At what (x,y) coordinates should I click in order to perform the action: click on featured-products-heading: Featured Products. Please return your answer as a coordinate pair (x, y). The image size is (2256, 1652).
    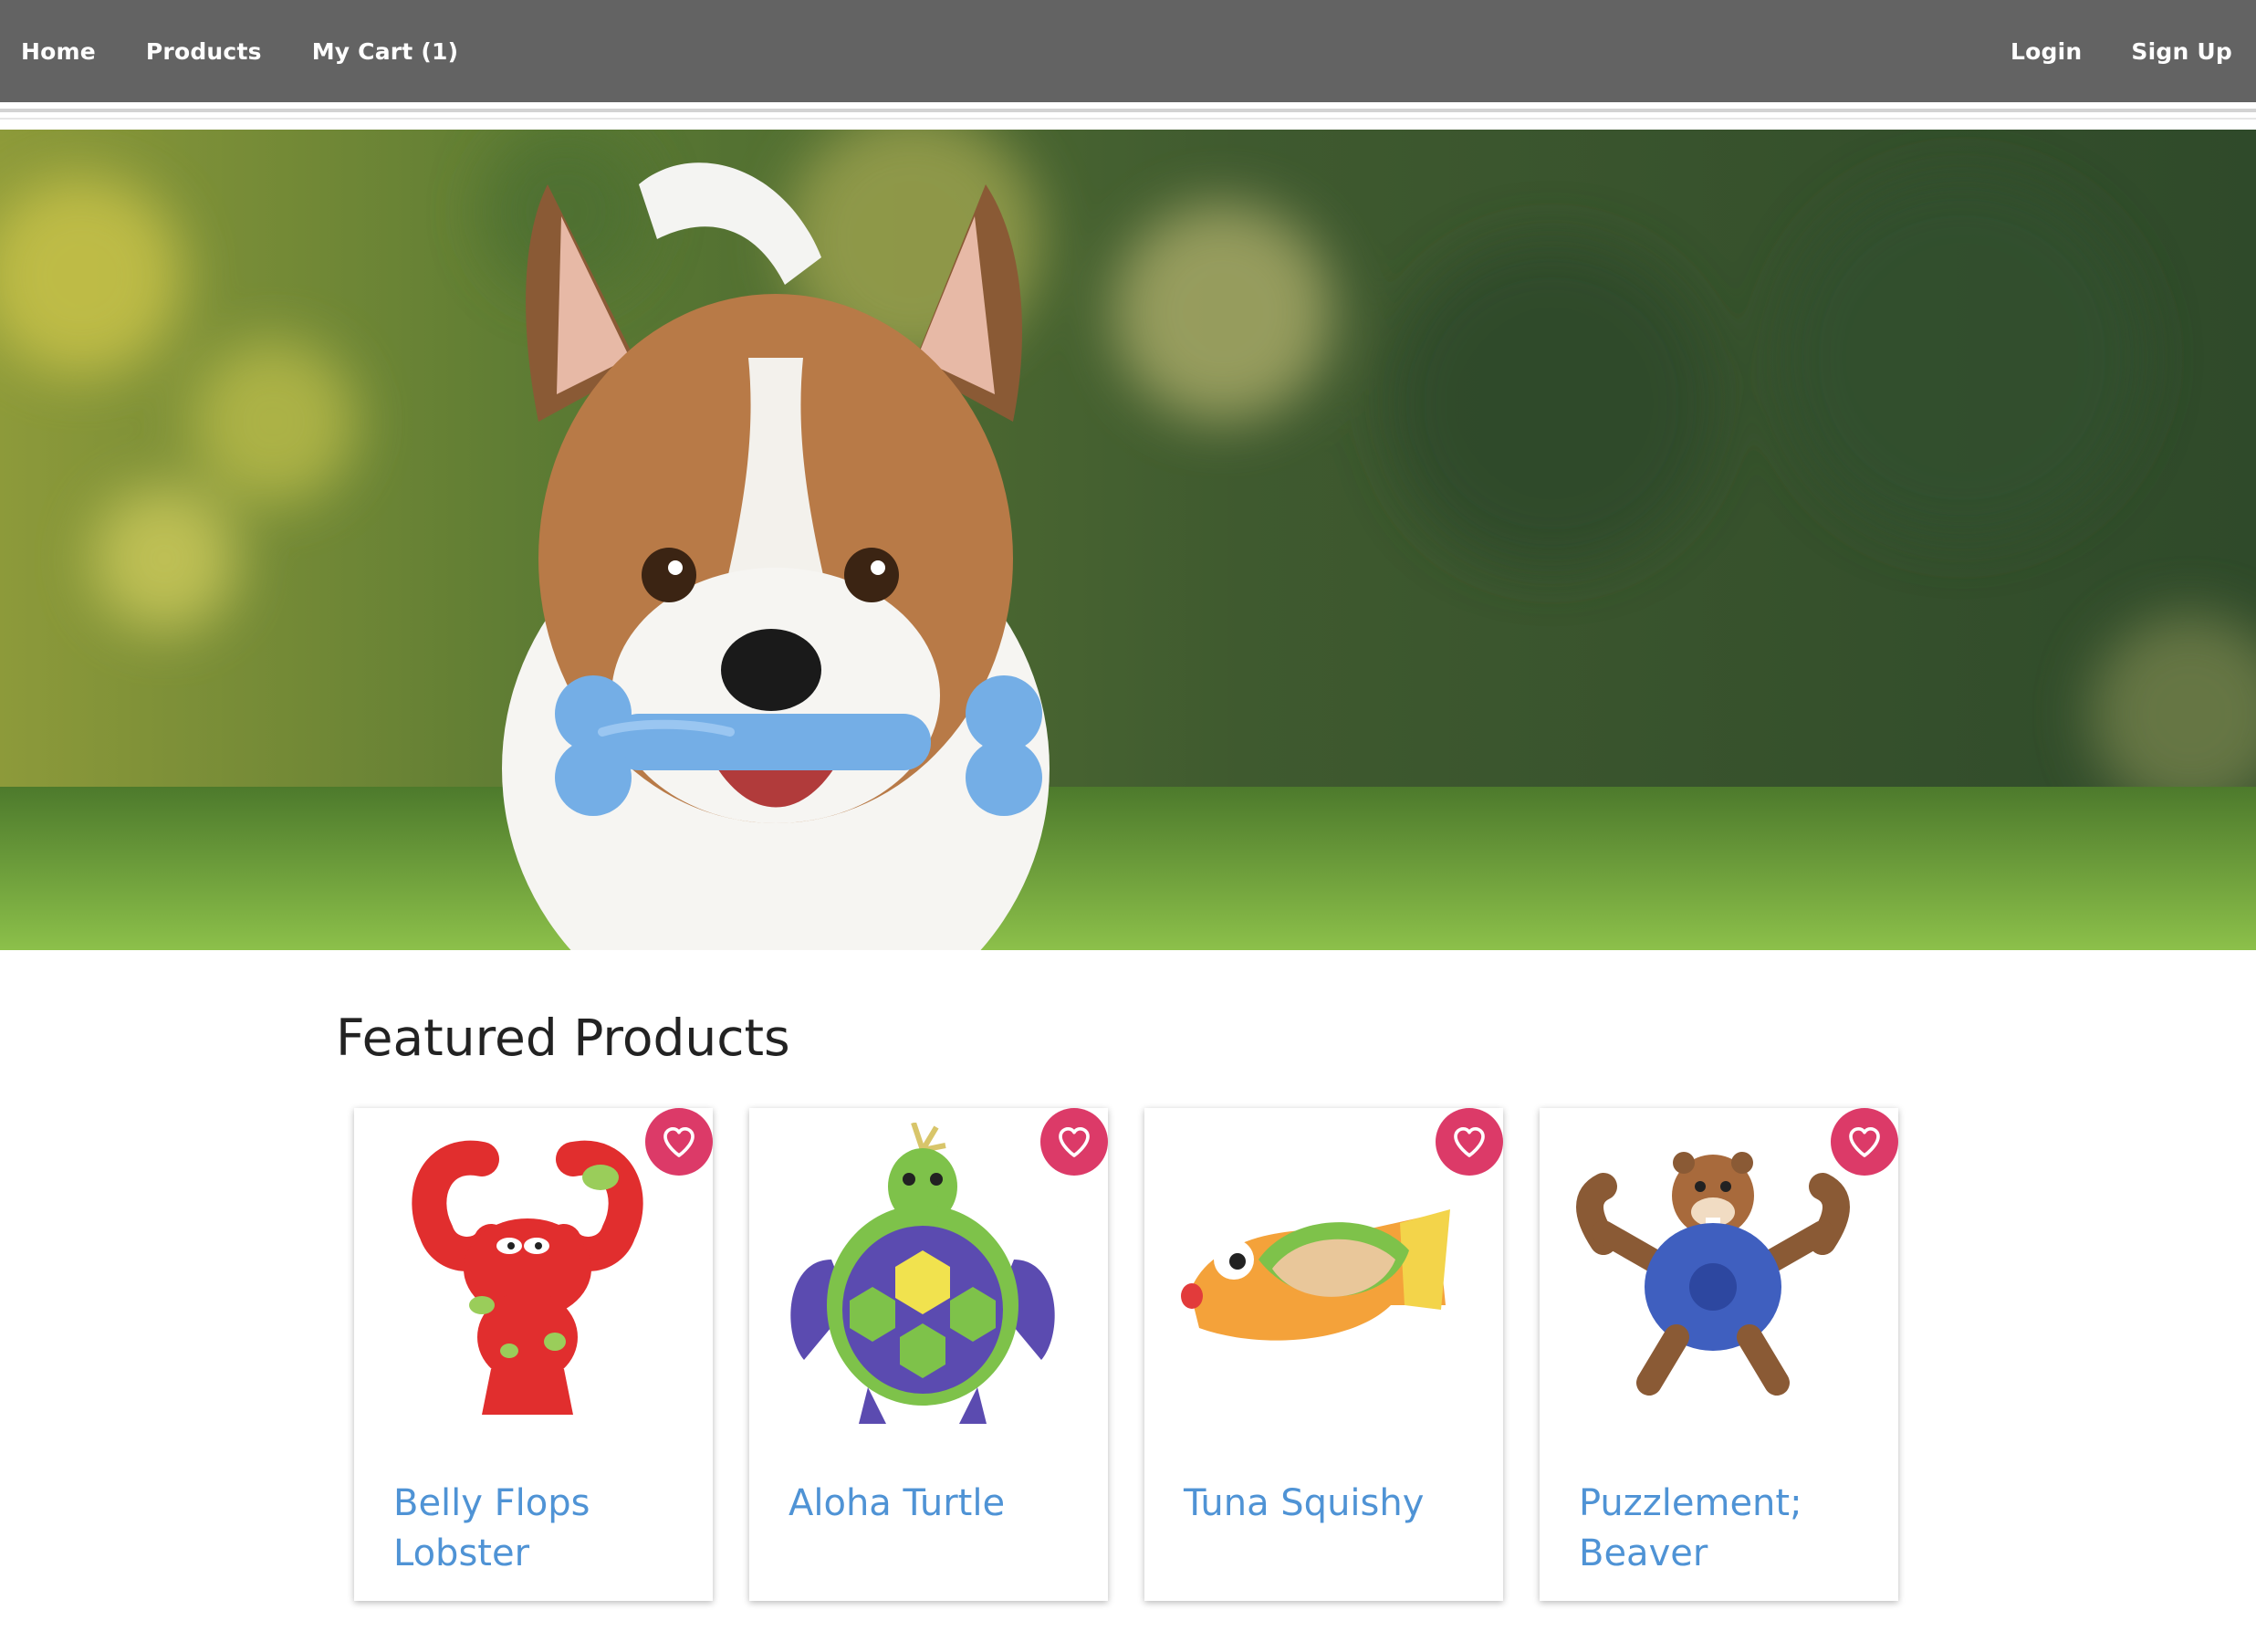
    Looking at the image, I should click on (563, 1038).